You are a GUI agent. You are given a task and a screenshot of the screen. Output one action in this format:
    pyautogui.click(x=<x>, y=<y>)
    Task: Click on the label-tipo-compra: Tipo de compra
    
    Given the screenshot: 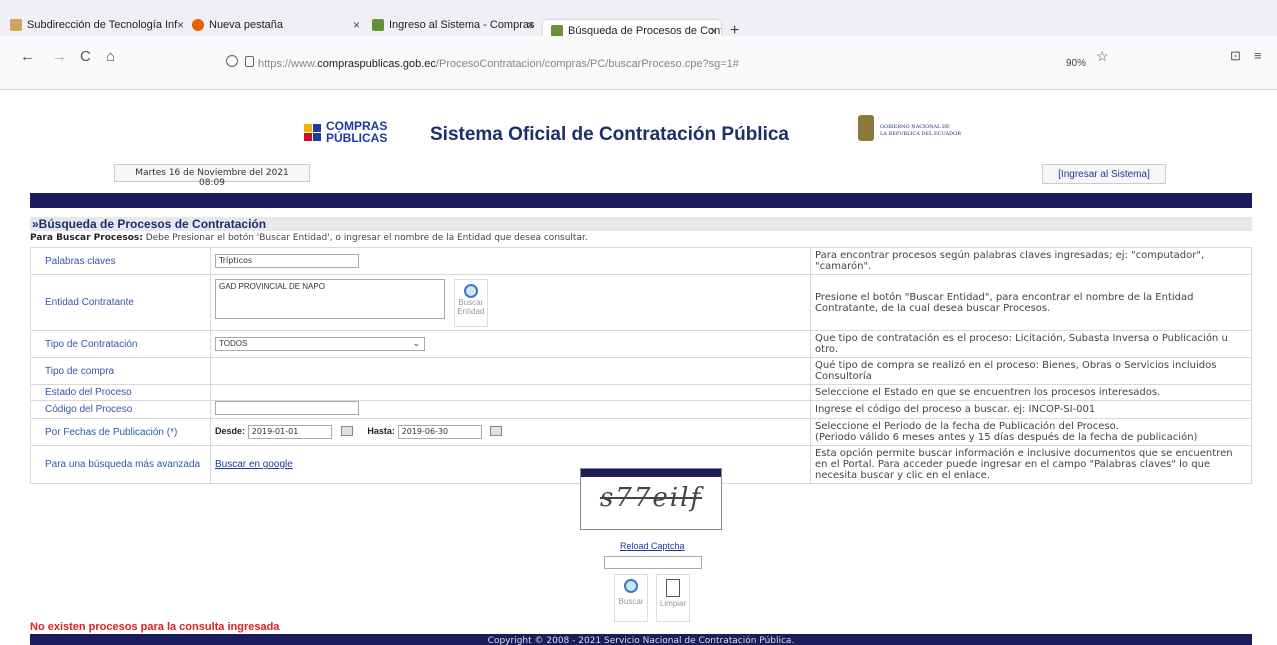 What is the action you would take?
    pyautogui.click(x=120, y=371)
    